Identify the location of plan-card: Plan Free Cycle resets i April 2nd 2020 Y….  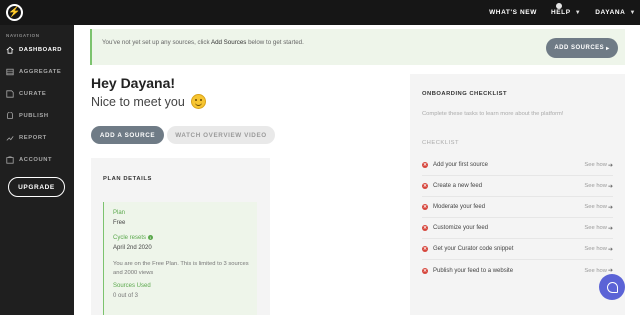
(180, 258).